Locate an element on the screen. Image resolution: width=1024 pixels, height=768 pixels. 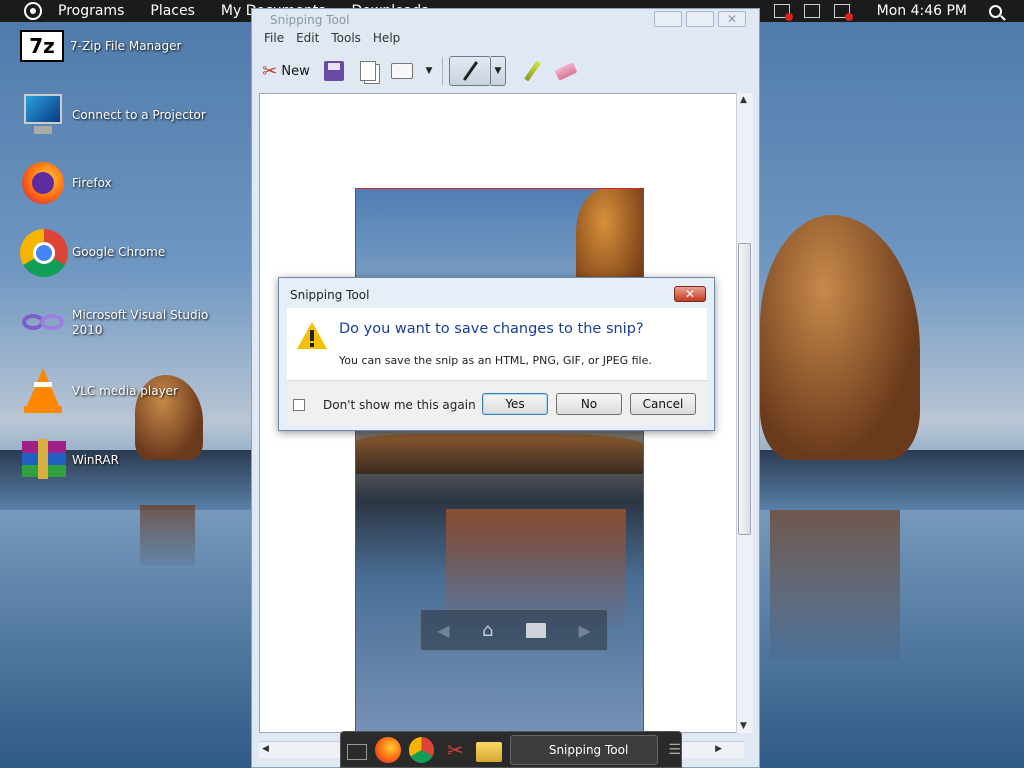
menu-file: File is located at coordinates (274, 38).